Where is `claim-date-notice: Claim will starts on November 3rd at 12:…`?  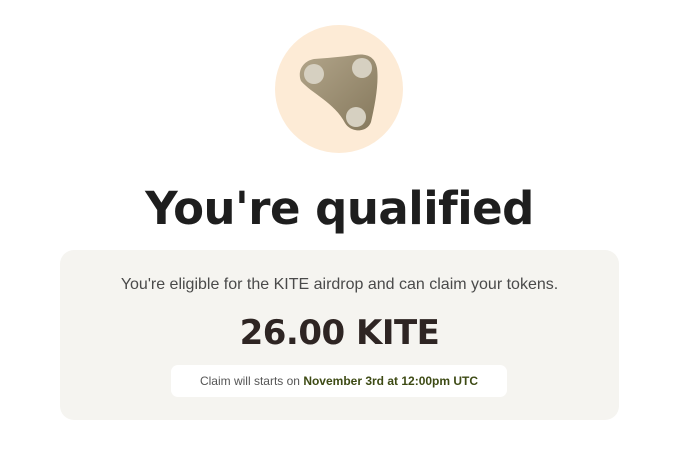 claim-date-notice: Claim will starts on November 3rd at 12:… is located at coordinates (339, 381).